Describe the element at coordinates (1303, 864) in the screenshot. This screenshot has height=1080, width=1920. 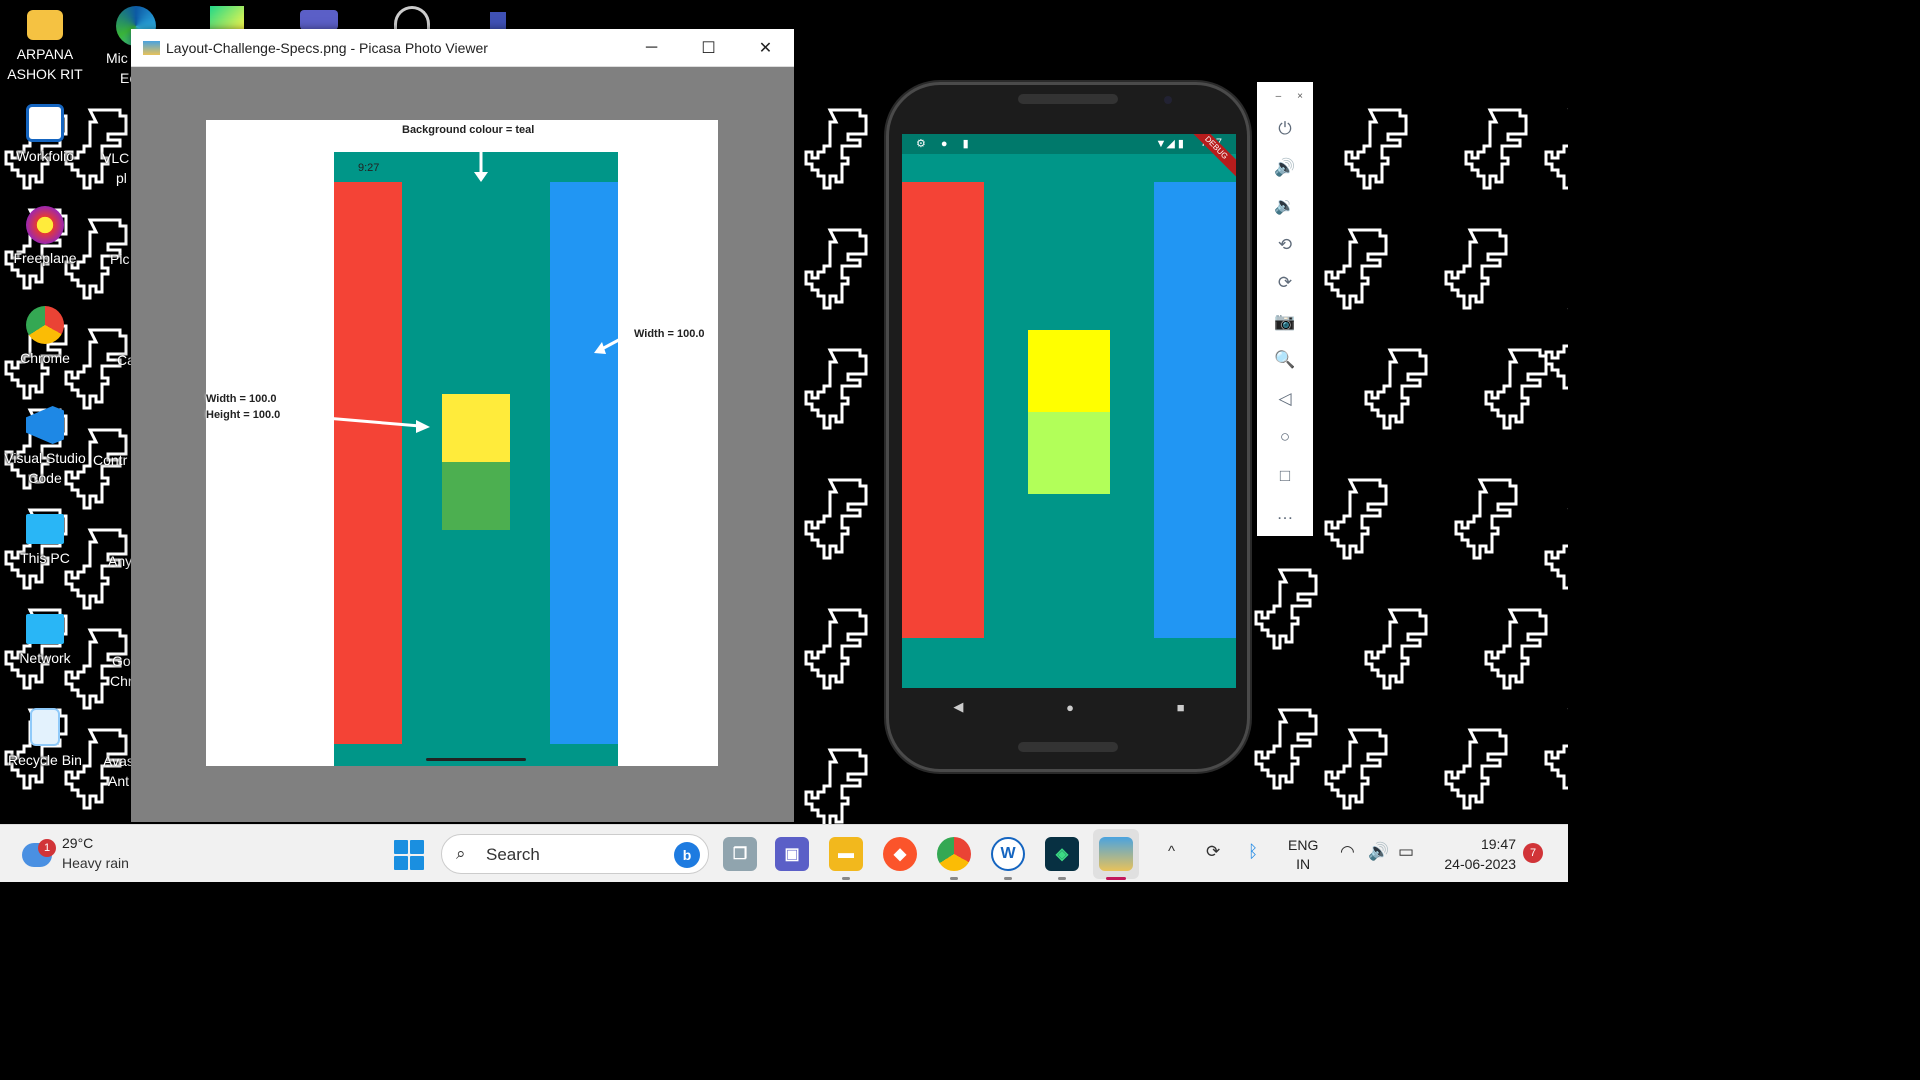
I see `region-code: IN` at that location.